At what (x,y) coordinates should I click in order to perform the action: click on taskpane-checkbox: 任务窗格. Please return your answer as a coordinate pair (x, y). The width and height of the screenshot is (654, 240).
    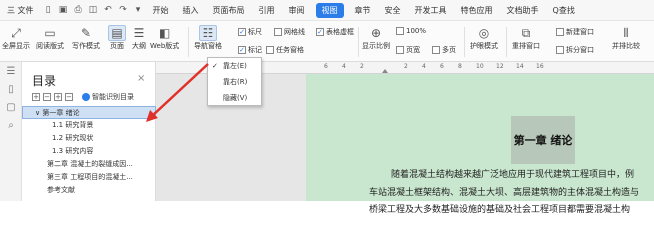
    Looking at the image, I should click on (285, 50).